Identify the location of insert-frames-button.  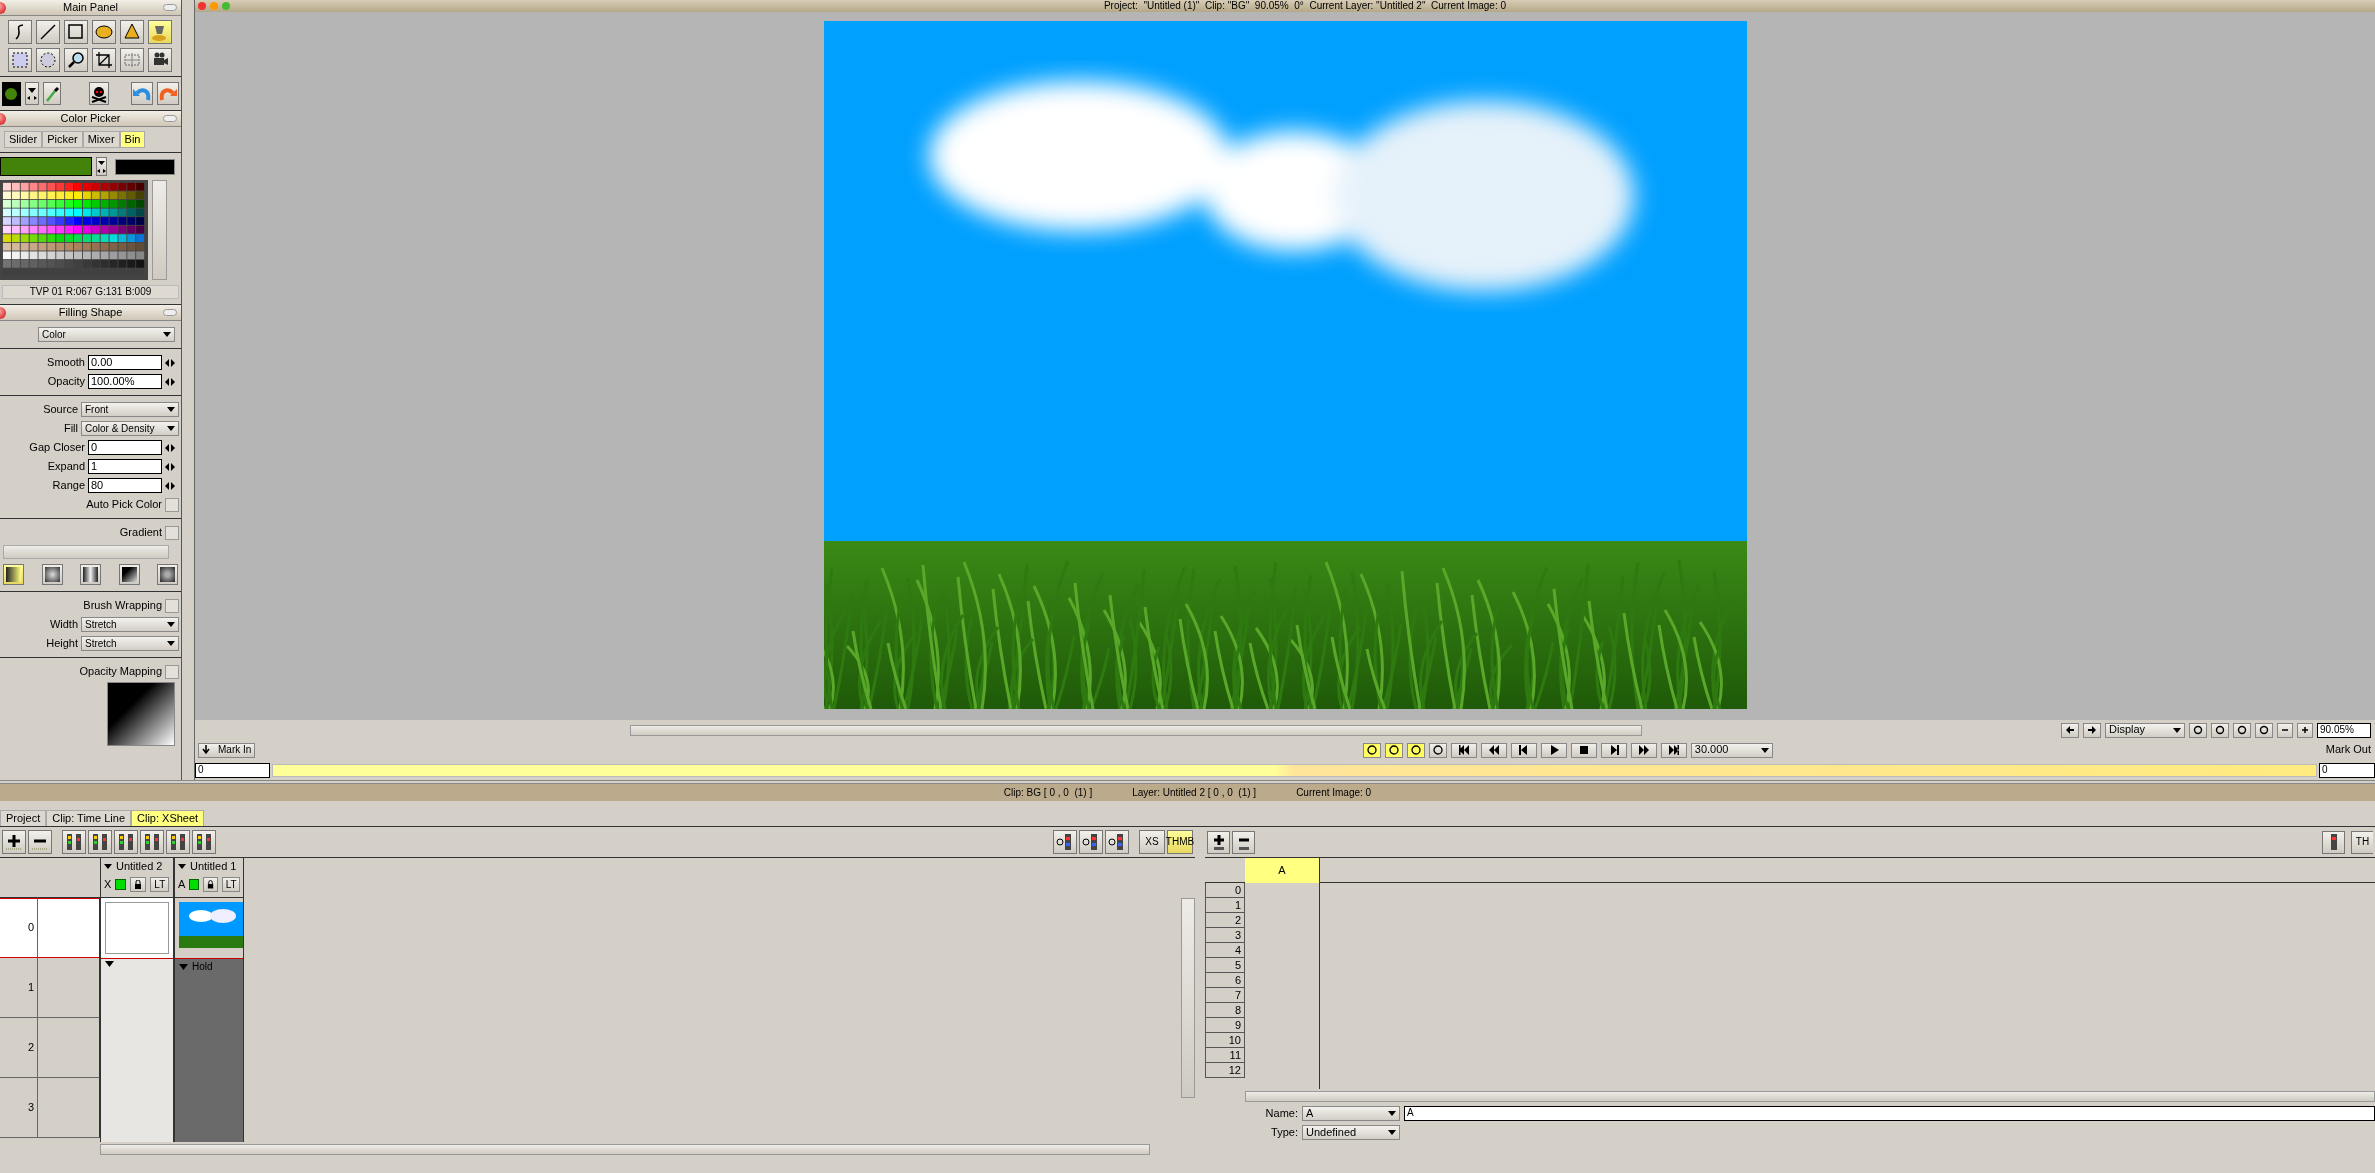
(100, 842).